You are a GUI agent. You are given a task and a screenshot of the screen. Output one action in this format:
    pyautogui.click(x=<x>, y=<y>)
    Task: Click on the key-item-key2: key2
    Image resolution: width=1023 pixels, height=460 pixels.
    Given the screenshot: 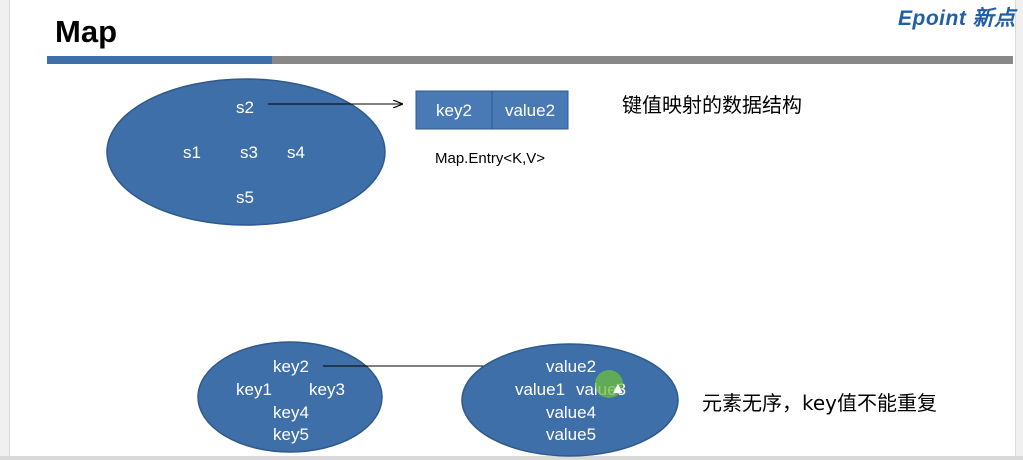 What is the action you would take?
    pyautogui.click(x=291, y=366)
    